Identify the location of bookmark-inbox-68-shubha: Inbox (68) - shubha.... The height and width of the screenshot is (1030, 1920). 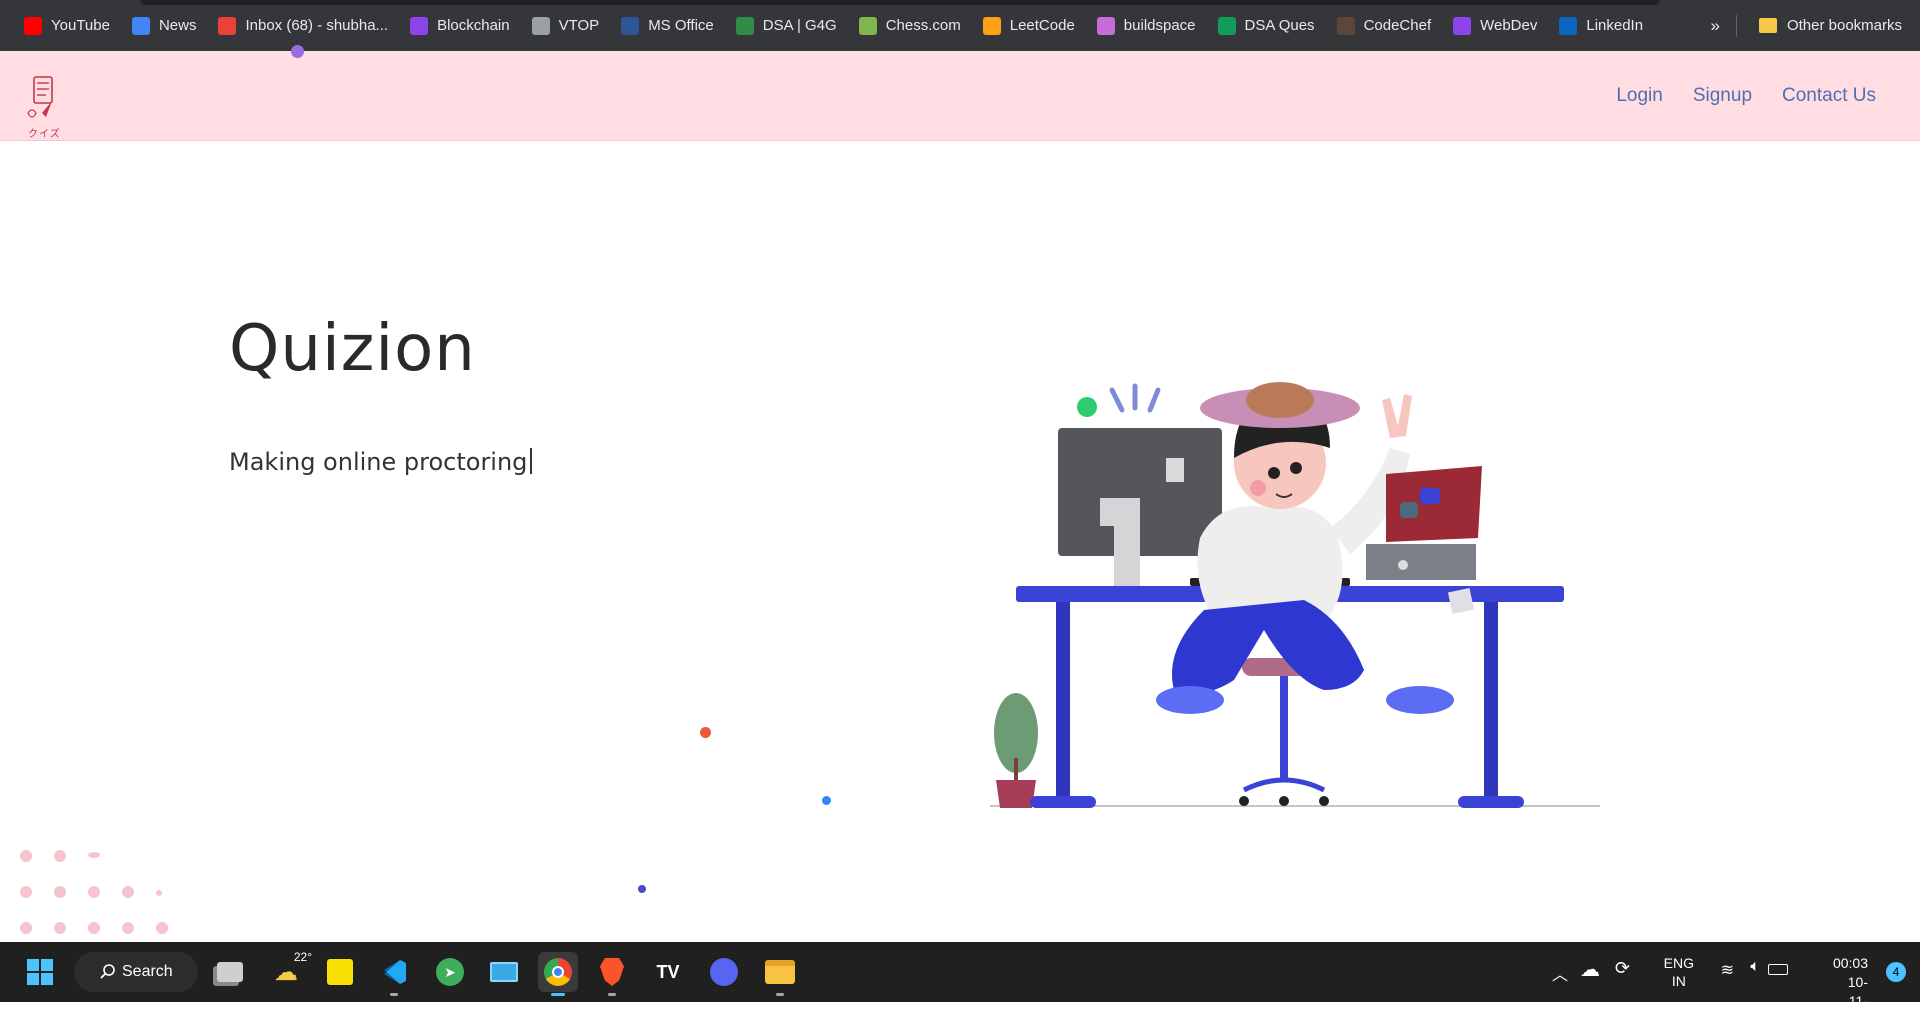
(303, 26).